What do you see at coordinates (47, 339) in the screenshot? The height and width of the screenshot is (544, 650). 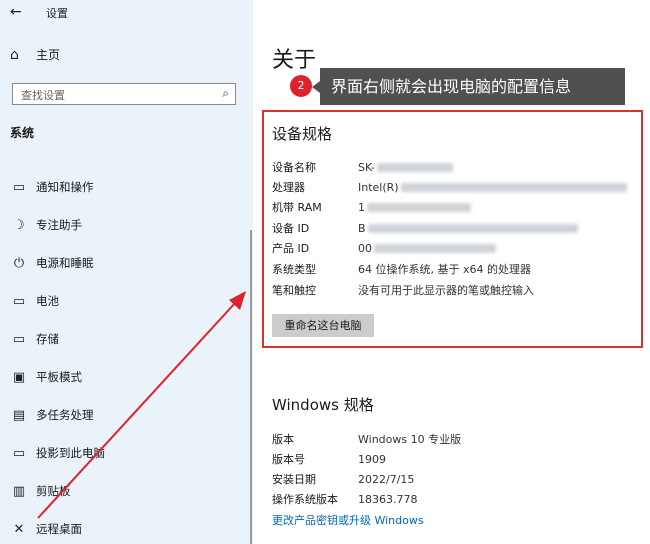 I see `sidebar-item-label: 存储` at bounding box center [47, 339].